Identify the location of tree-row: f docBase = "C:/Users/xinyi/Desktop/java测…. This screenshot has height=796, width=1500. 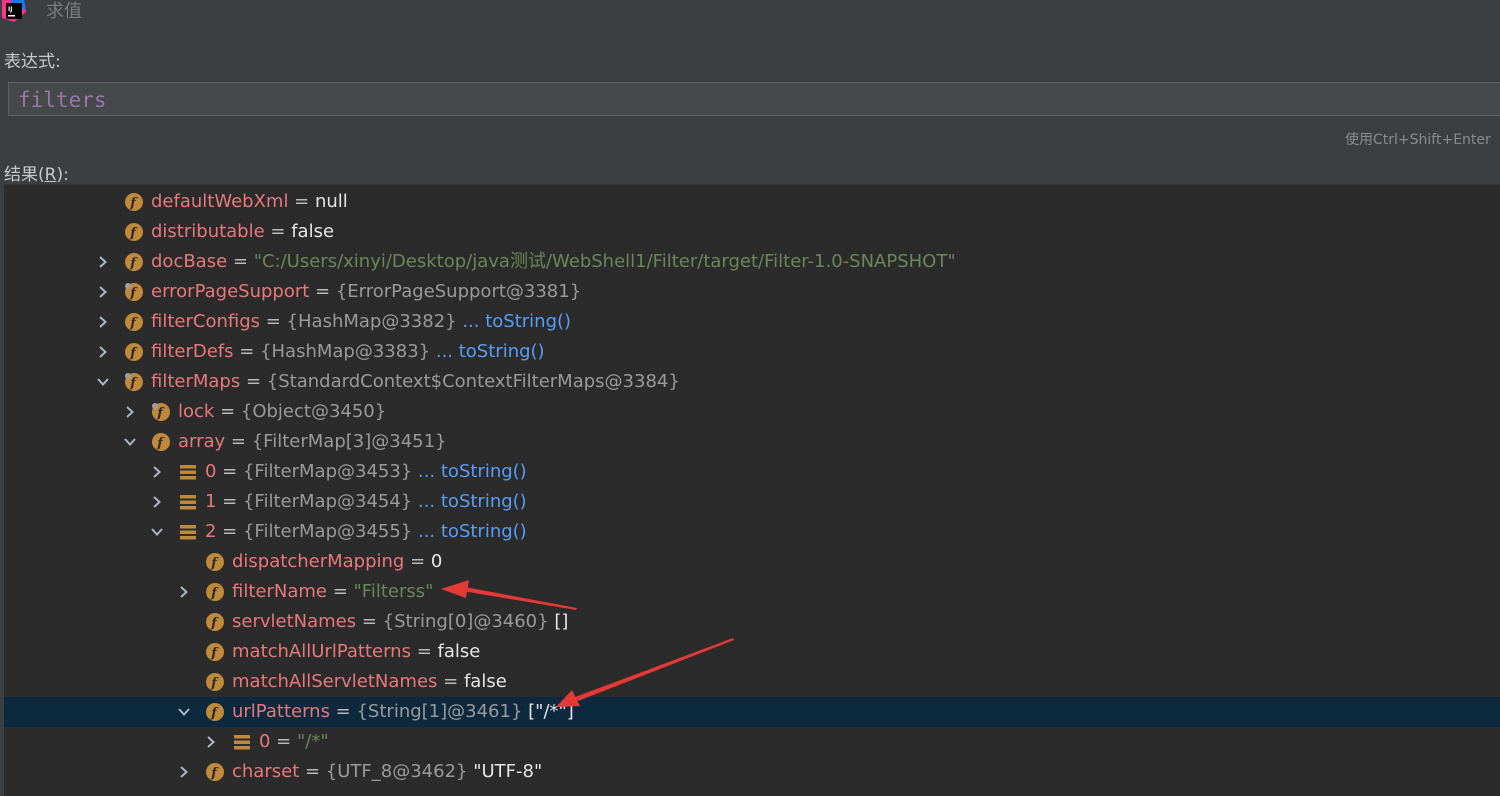
(752, 262).